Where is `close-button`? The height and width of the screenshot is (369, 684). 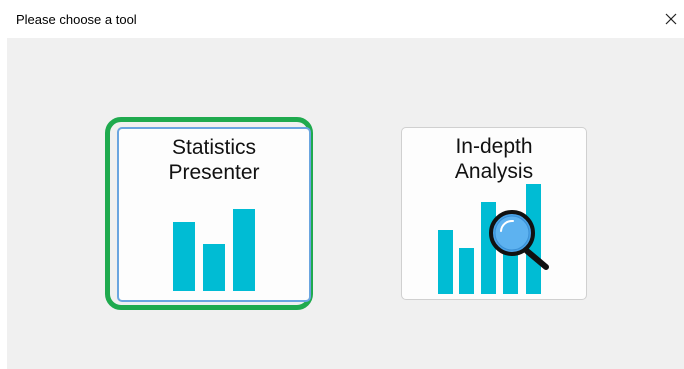 close-button is located at coordinates (671, 19).